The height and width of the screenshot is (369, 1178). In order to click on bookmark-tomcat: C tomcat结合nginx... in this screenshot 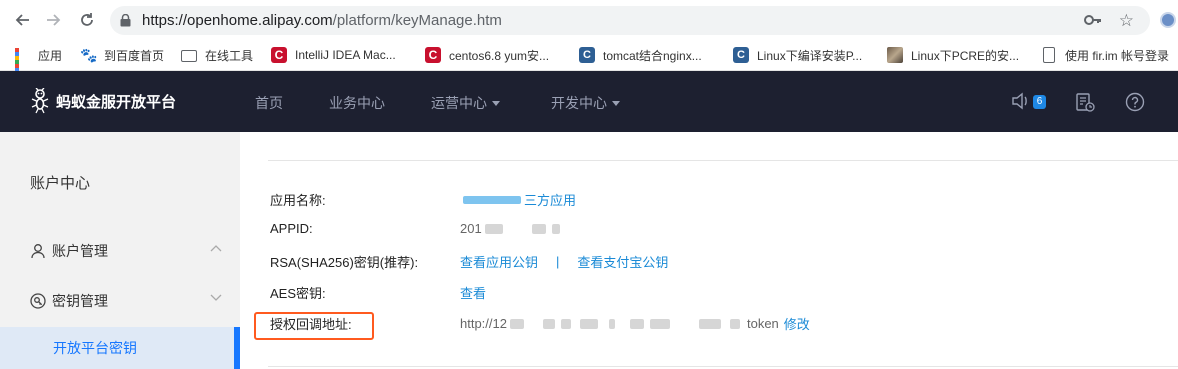, I will do `click(640, 55)`.